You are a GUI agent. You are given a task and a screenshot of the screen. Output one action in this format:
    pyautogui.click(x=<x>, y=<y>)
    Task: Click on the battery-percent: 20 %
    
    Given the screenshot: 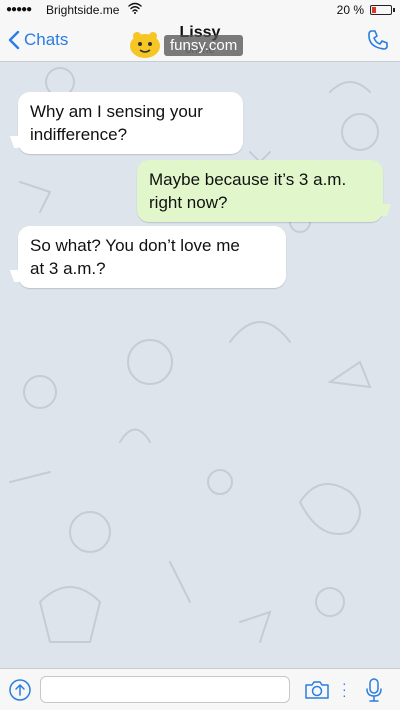 What is the action you would take?
    pyautogui.click(x=350, y=10)
    